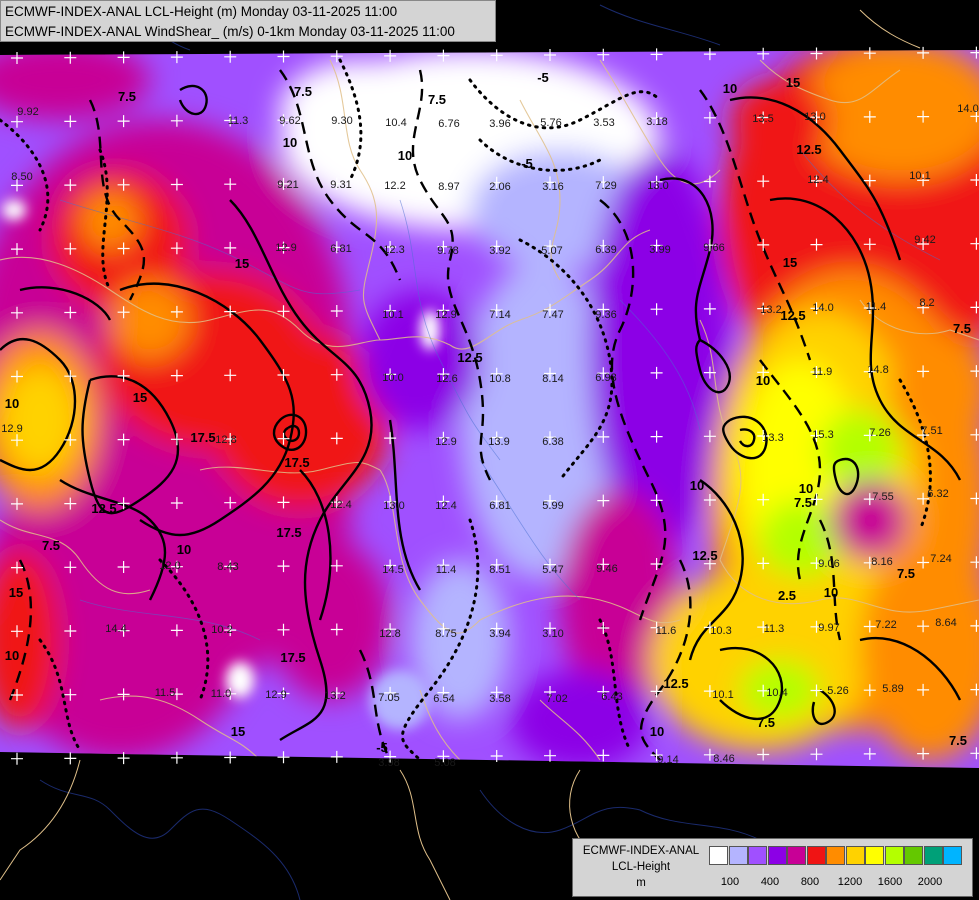 This screenshot has width=979, height=900. I want to click on map-value-label: 7.24, so click(940, 559).